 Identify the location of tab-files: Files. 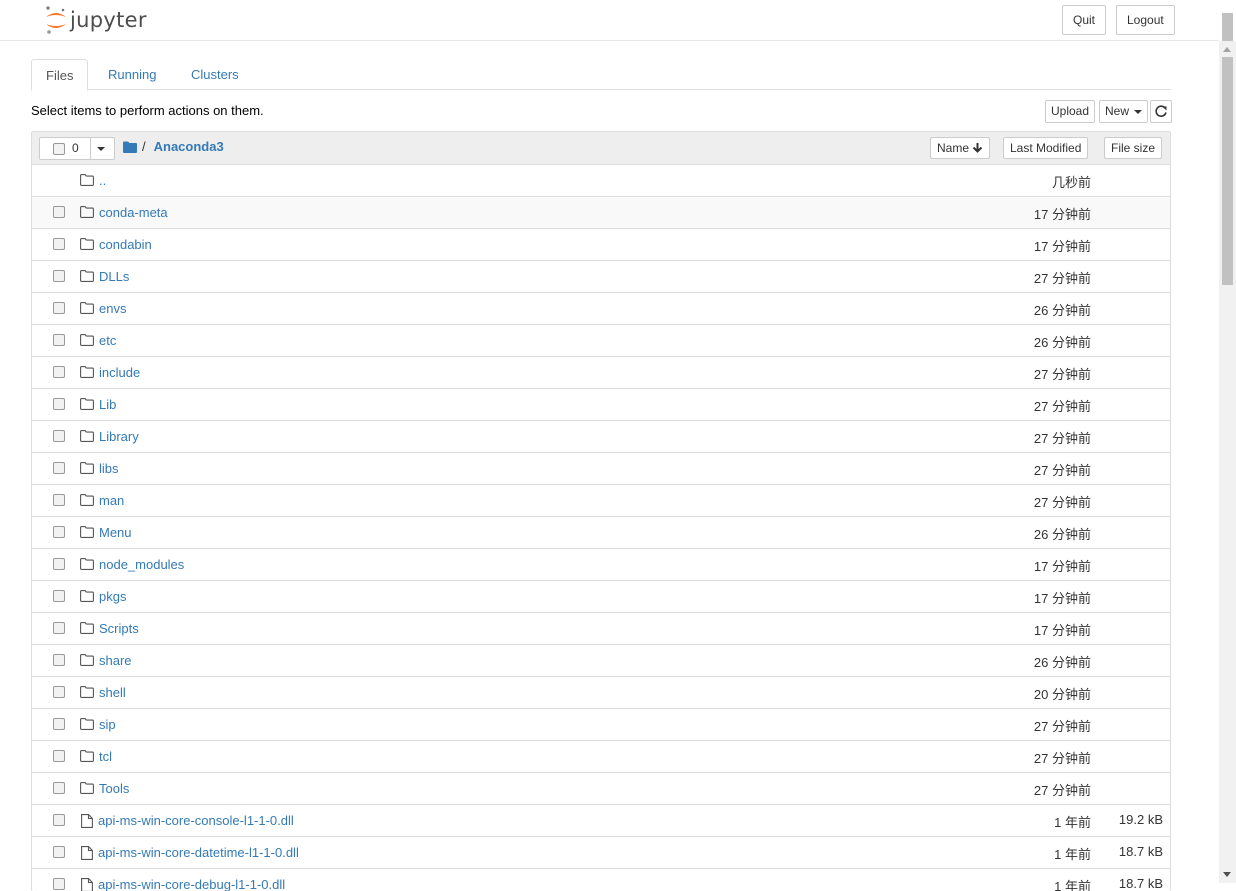
(60, 75).